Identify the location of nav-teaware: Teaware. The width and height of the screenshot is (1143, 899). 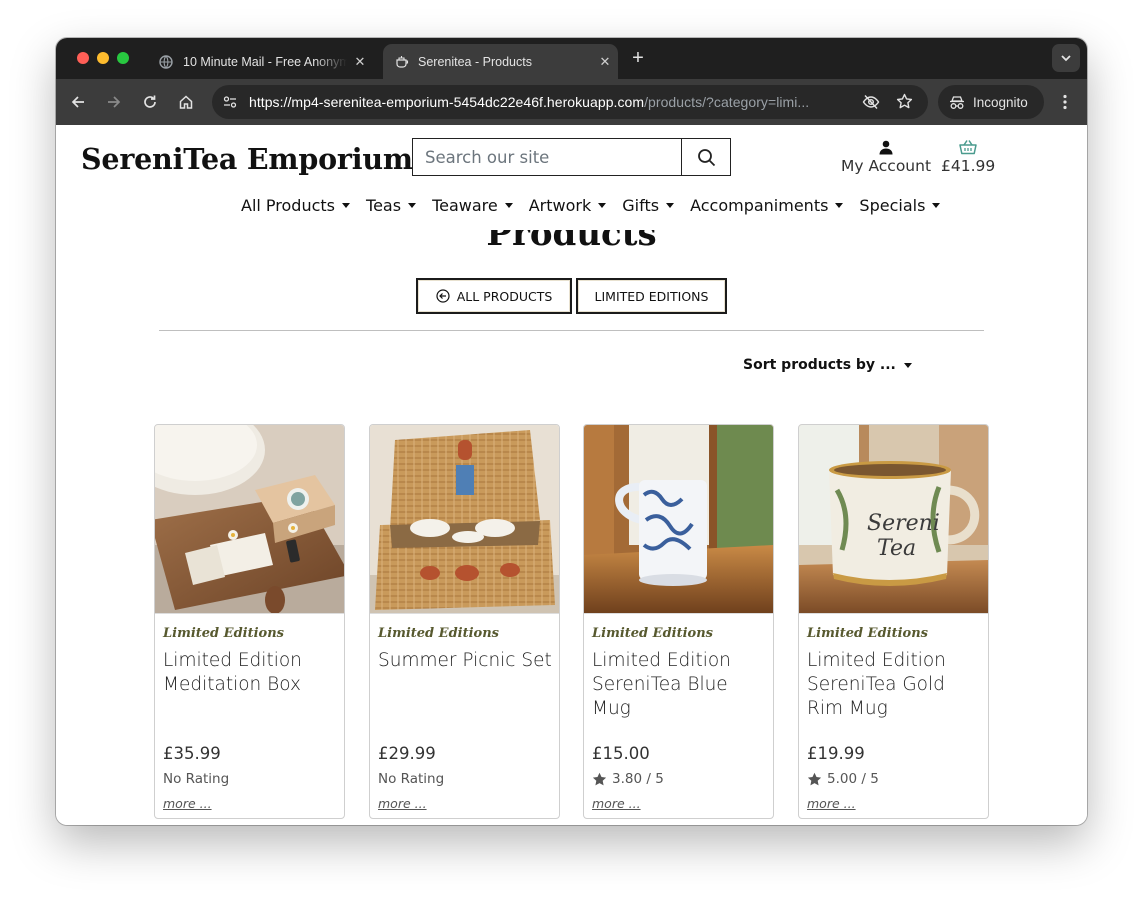
(472, 205).